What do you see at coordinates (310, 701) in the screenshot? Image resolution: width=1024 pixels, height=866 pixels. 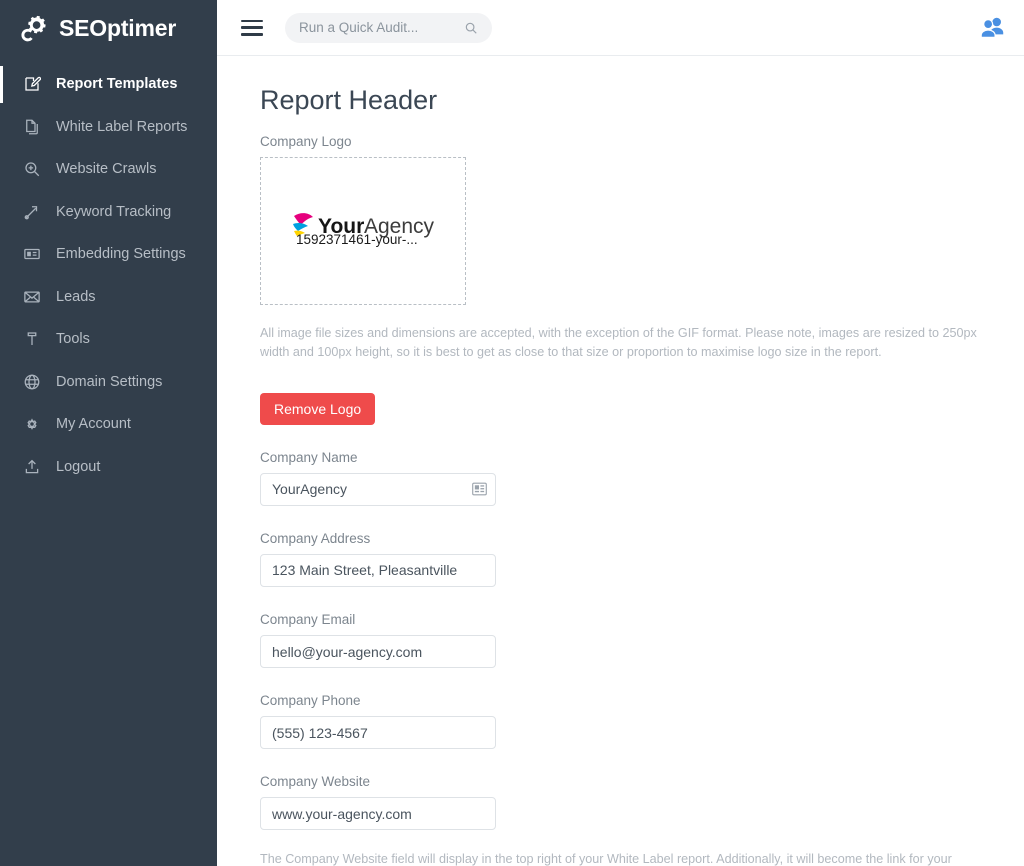 I see `field-label: Company Phone` at bounding box center [310, 701].